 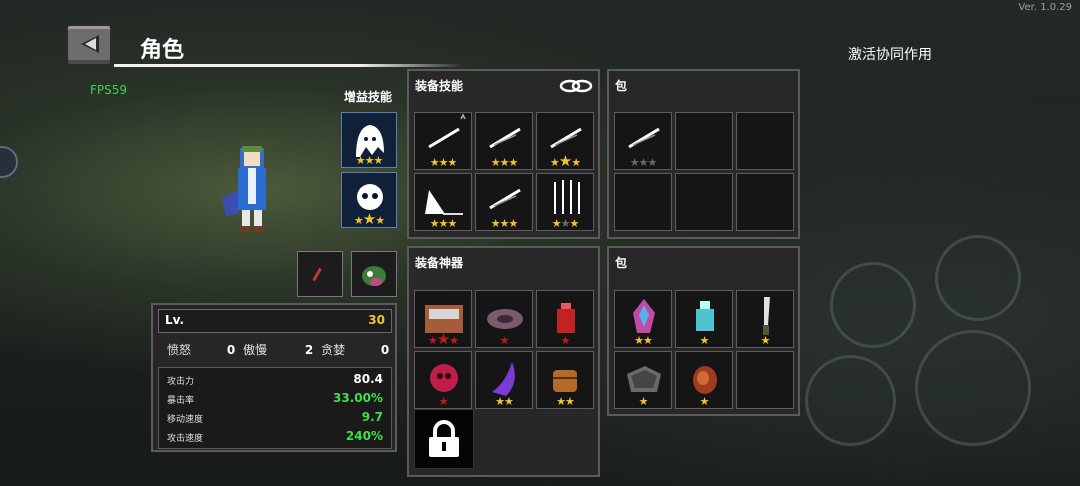 What do you see at coordinates (289, 65) in the screenshot?
I see `title-underline` at bounding box center [289, 65].